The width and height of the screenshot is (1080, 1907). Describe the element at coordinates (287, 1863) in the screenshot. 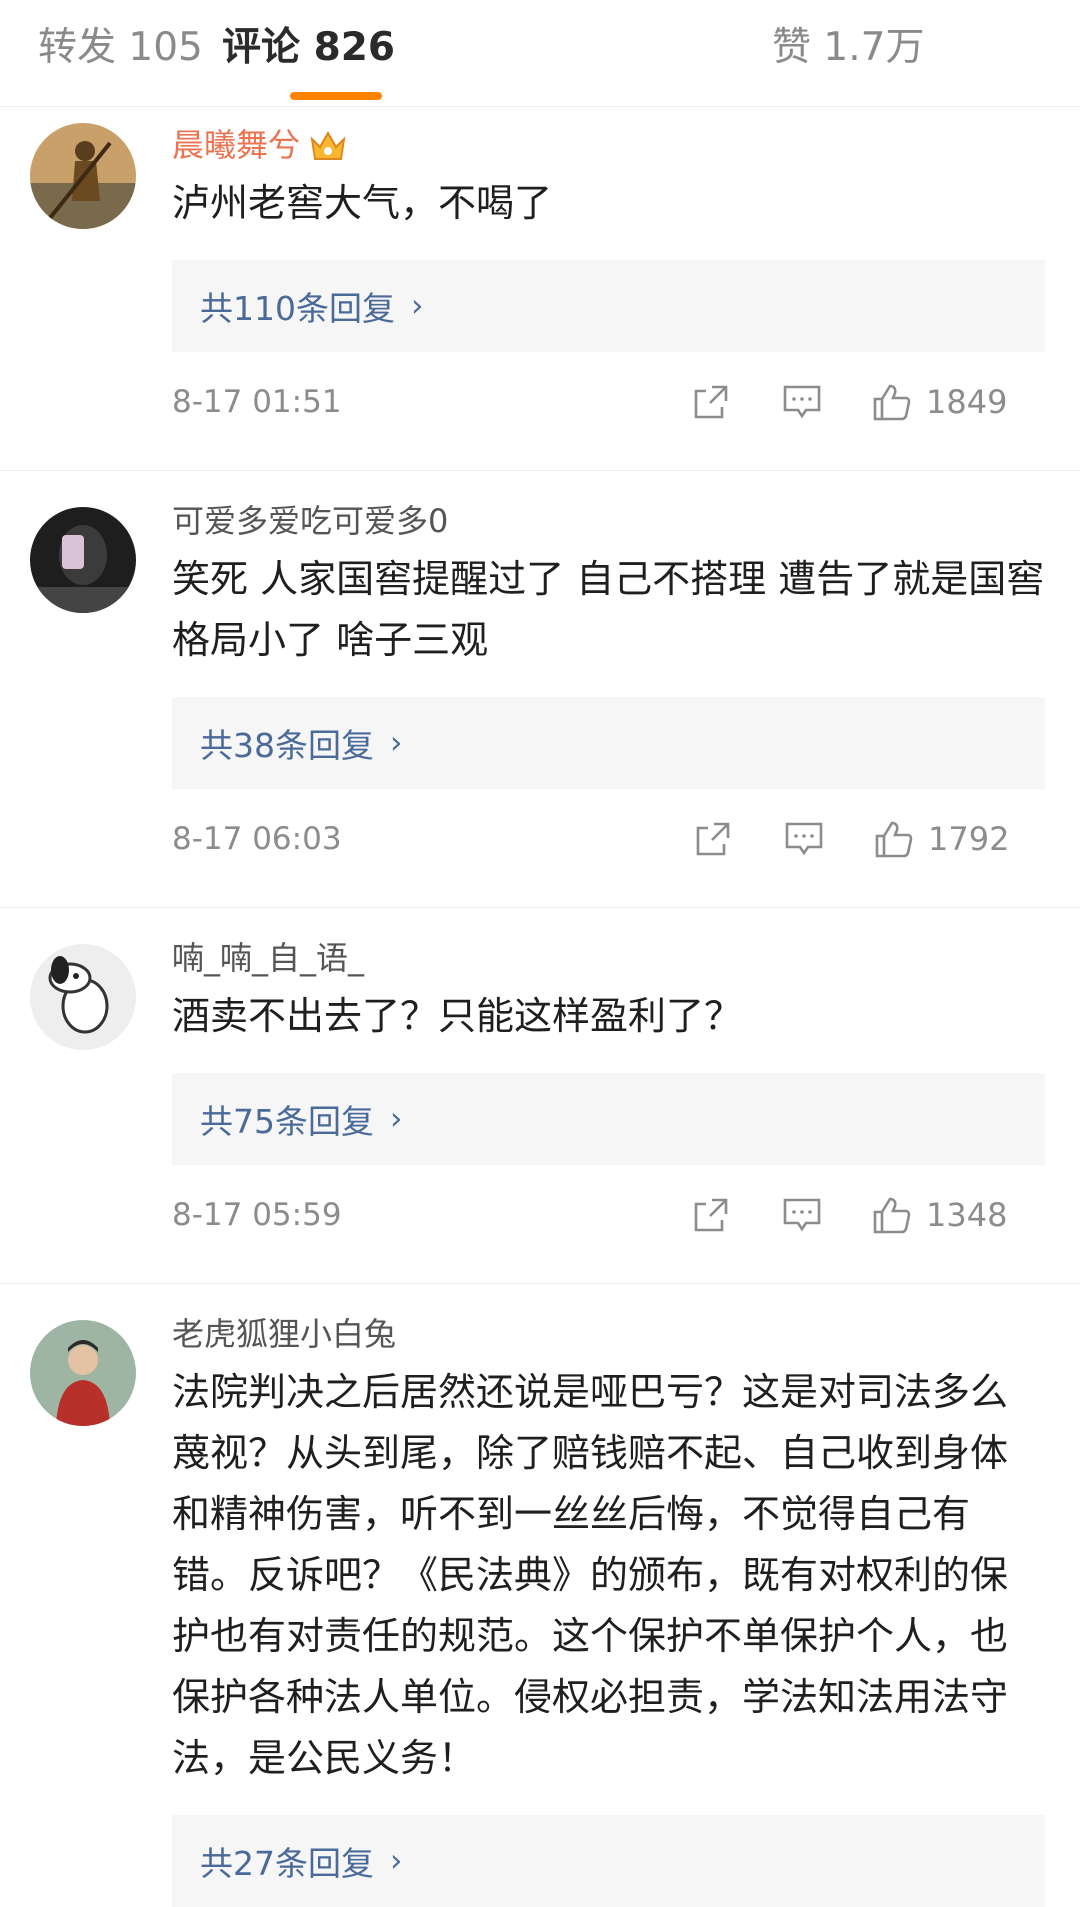

I see `replies-count: 共27条回复` at that location.